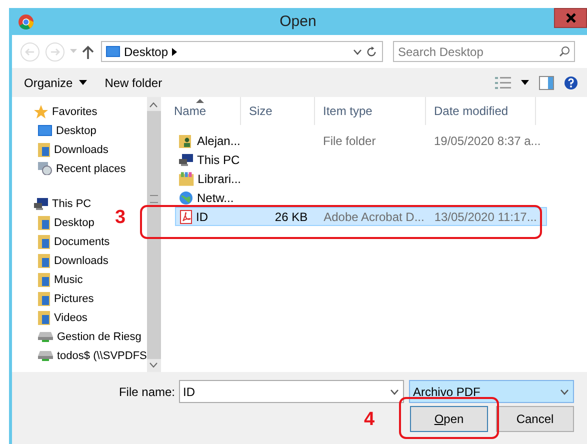  What do you see at coordinates (79, 355) in the screenshot?
I see `sidebar-item: todos$ (\\SVPDFS` at bounding box center [79, 355].